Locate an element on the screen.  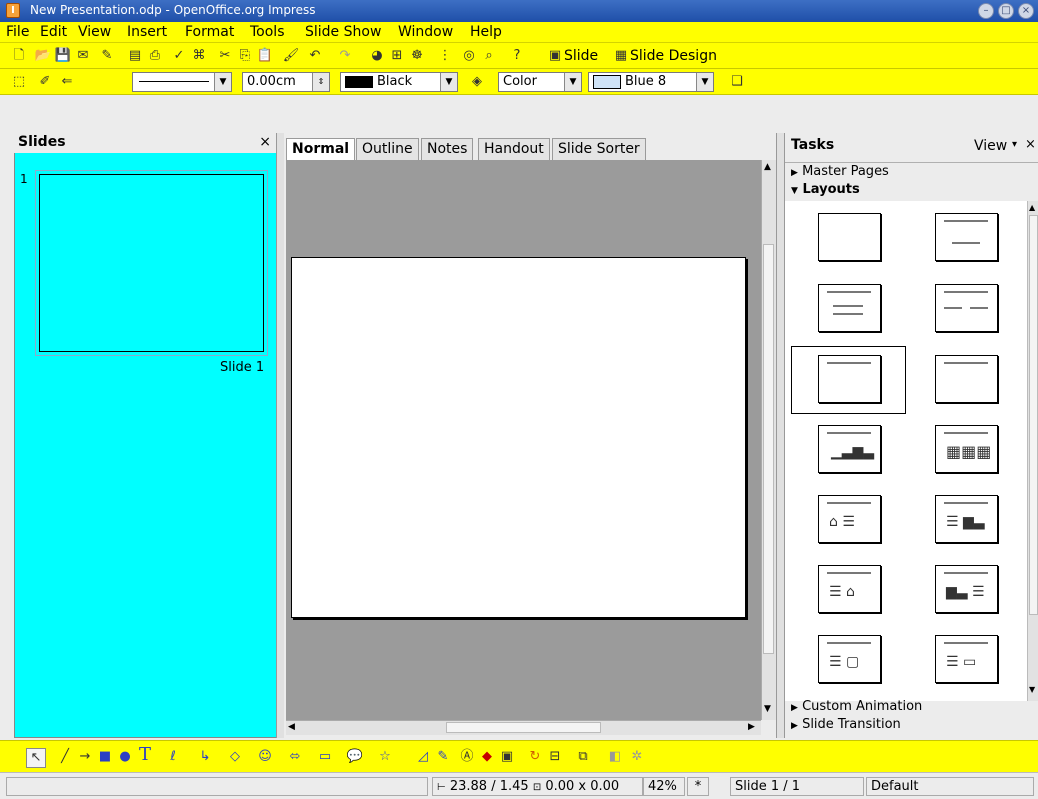
maximize-icon: □ is located at coordinates (1006, 11).